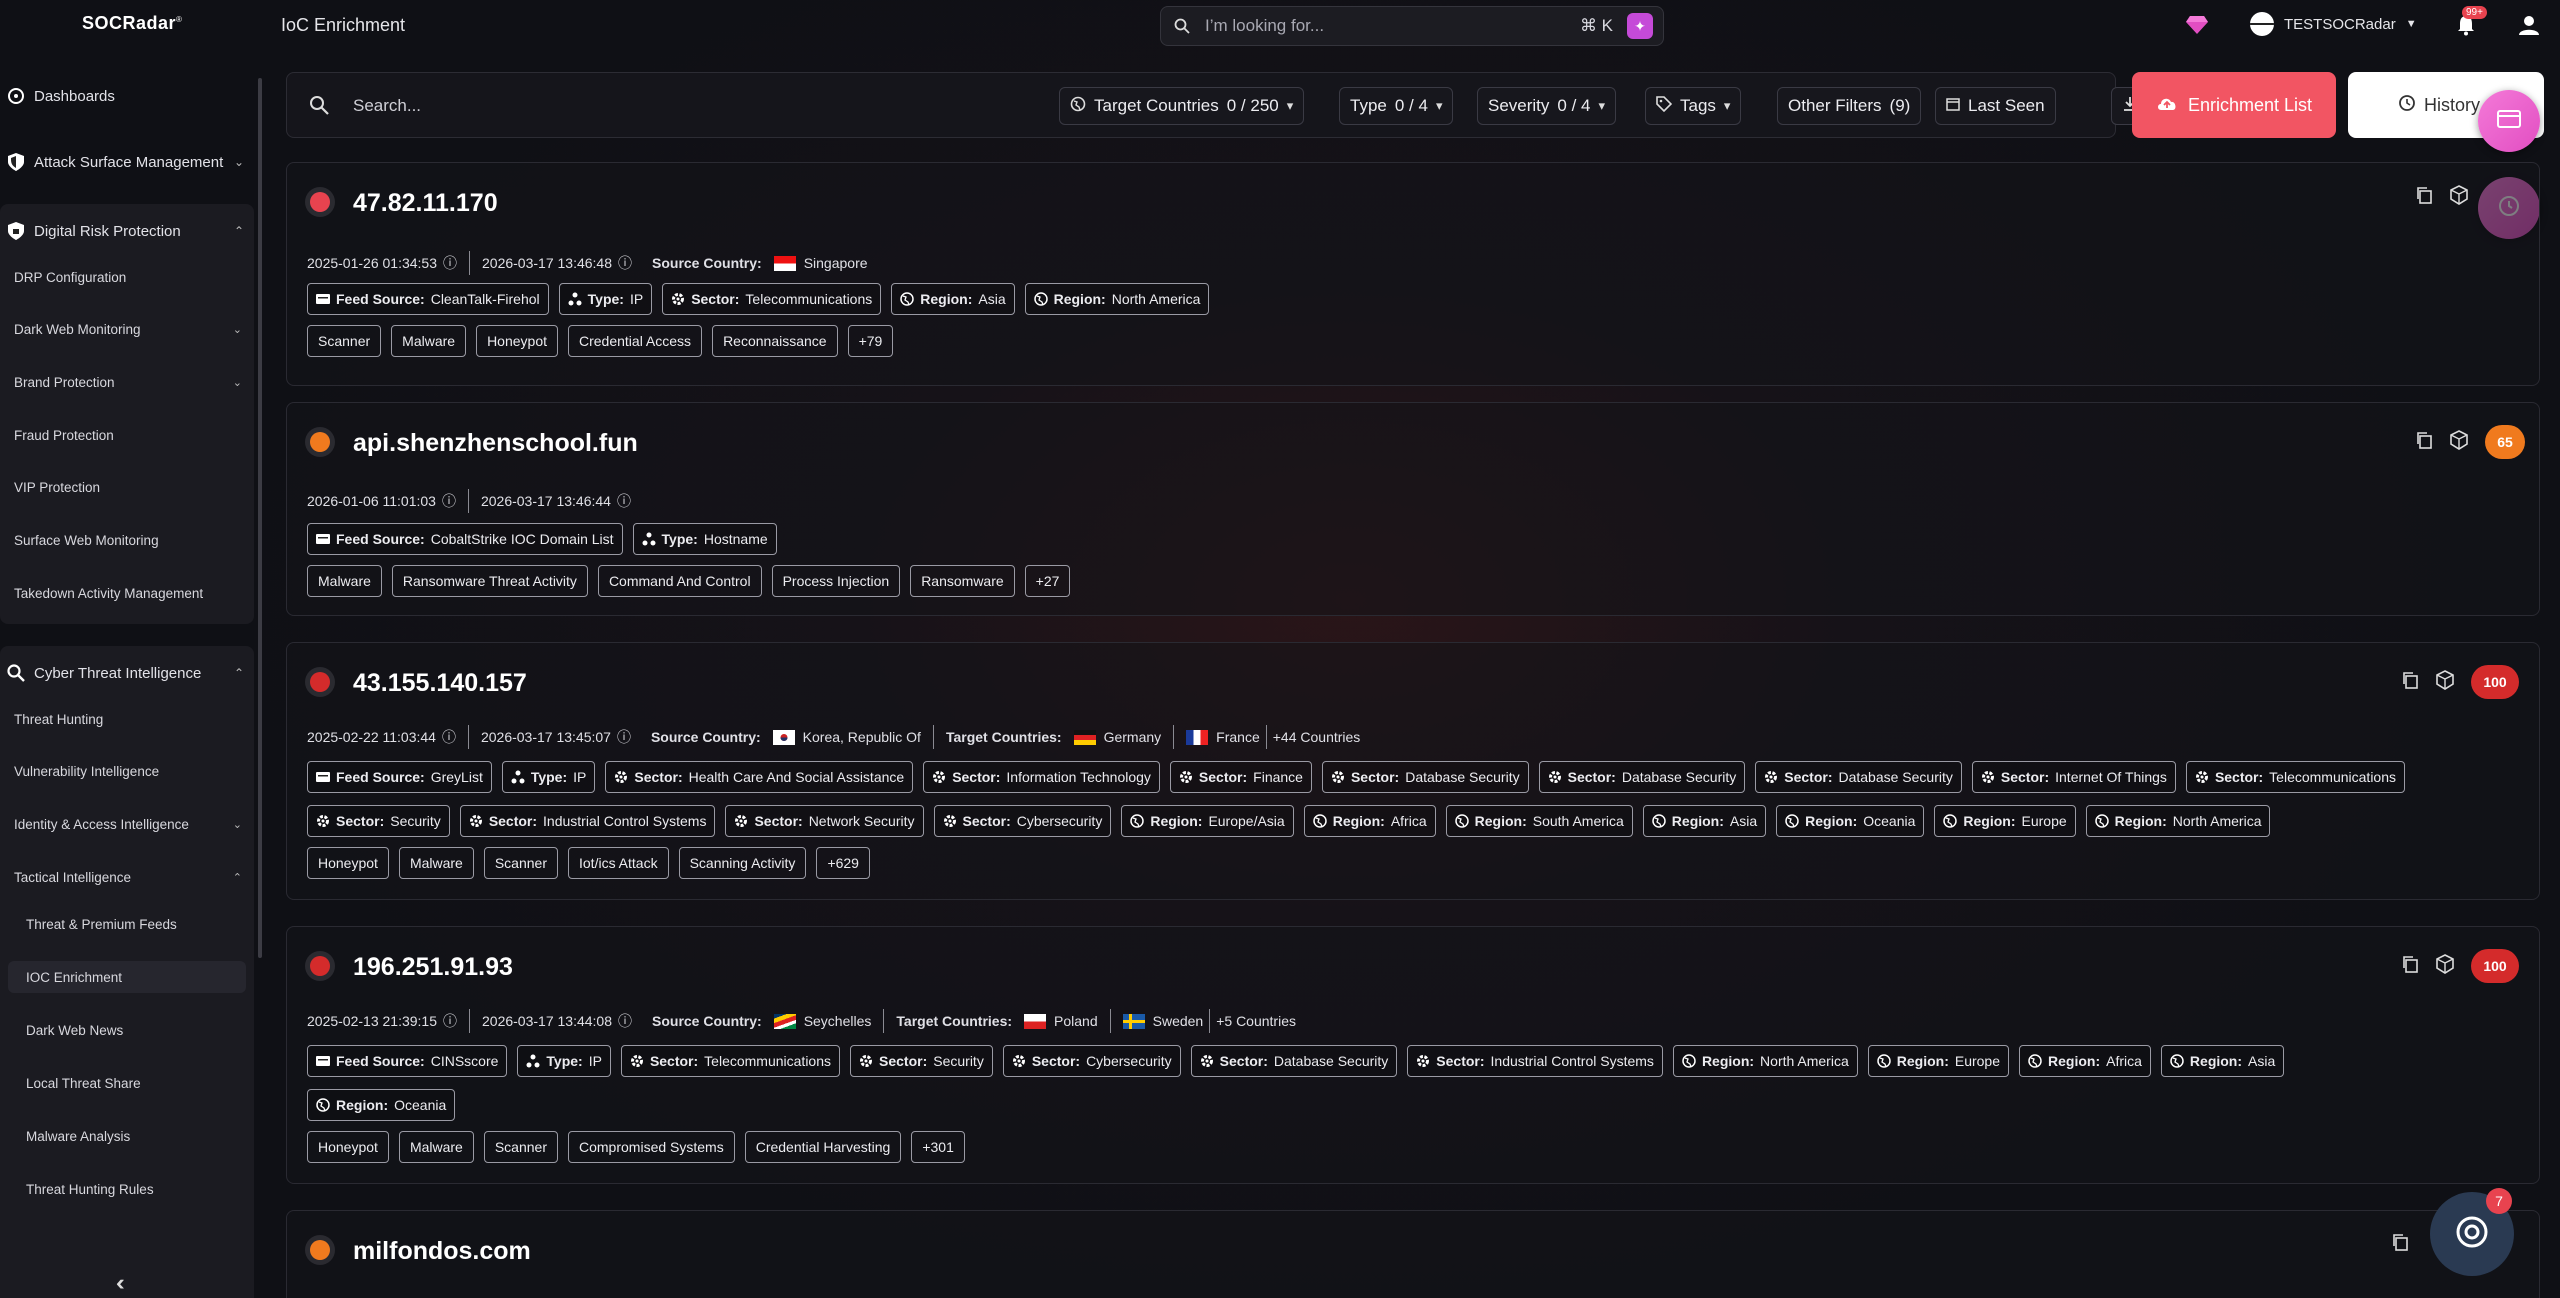  Describe the element at coordinates (442, 1251) in the screenshot. I see `ioc-value: milfondos.com` at that location.